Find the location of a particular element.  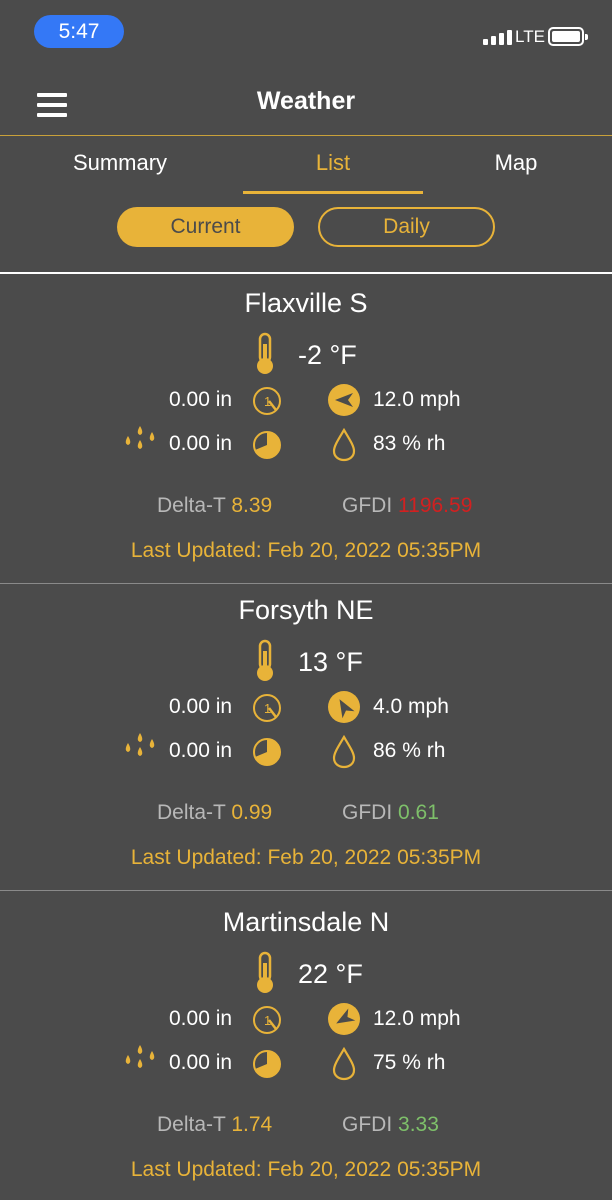

wind-speed-value: 4.0 mph is located at coordinates (411, 706).